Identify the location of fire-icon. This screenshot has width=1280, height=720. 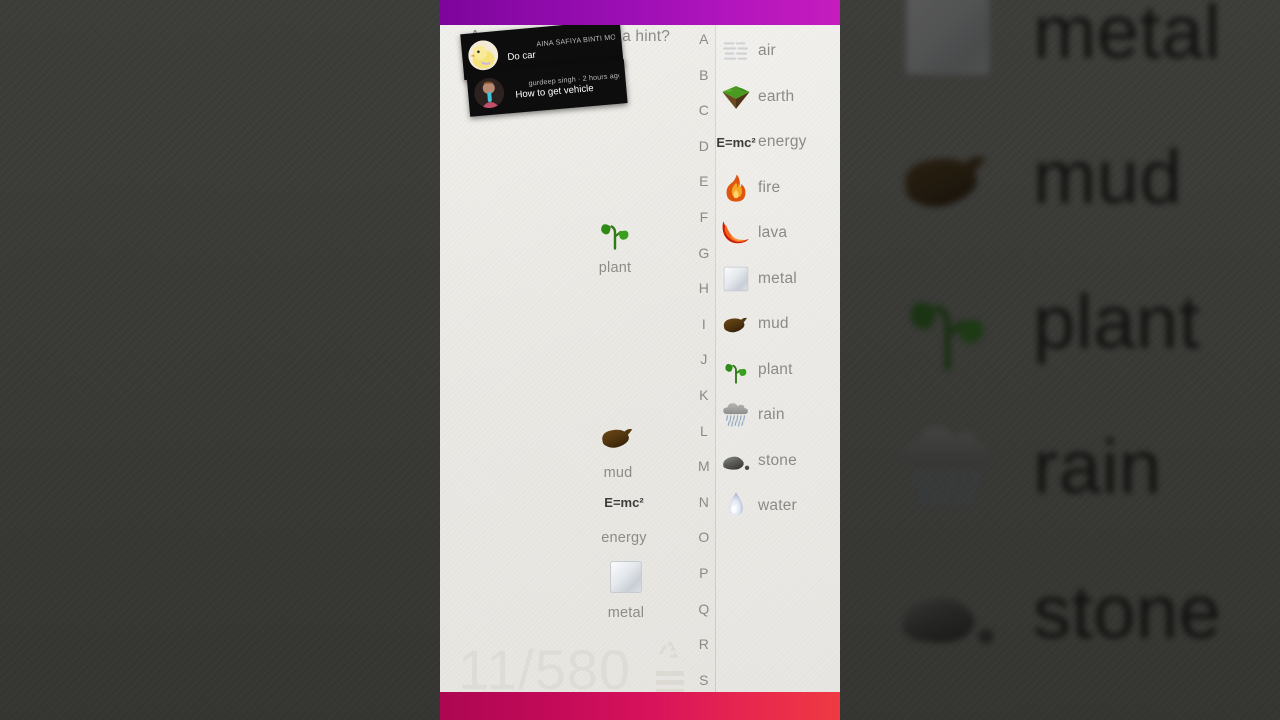
(736, 188).